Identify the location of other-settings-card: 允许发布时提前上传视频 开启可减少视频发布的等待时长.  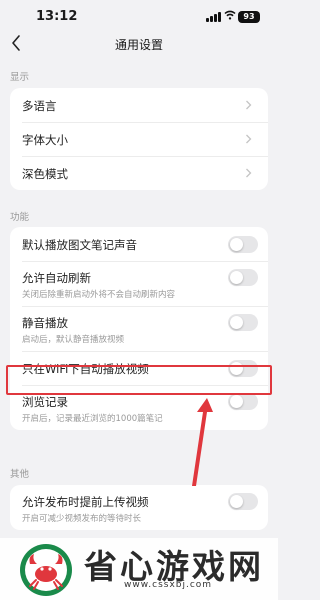
(139, 507).